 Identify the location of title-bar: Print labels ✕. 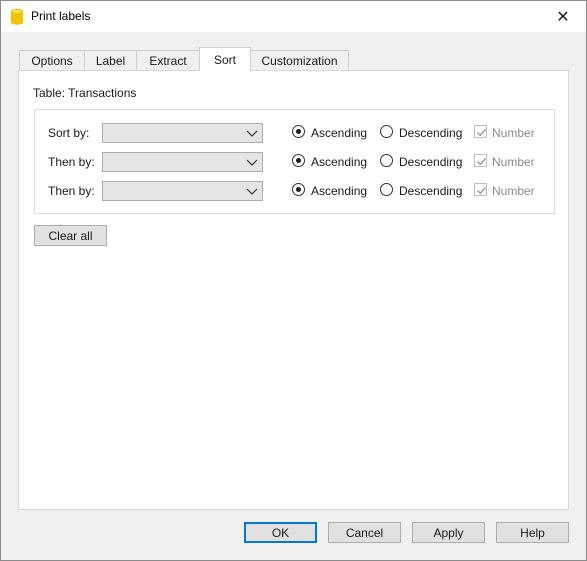
(293, 16).